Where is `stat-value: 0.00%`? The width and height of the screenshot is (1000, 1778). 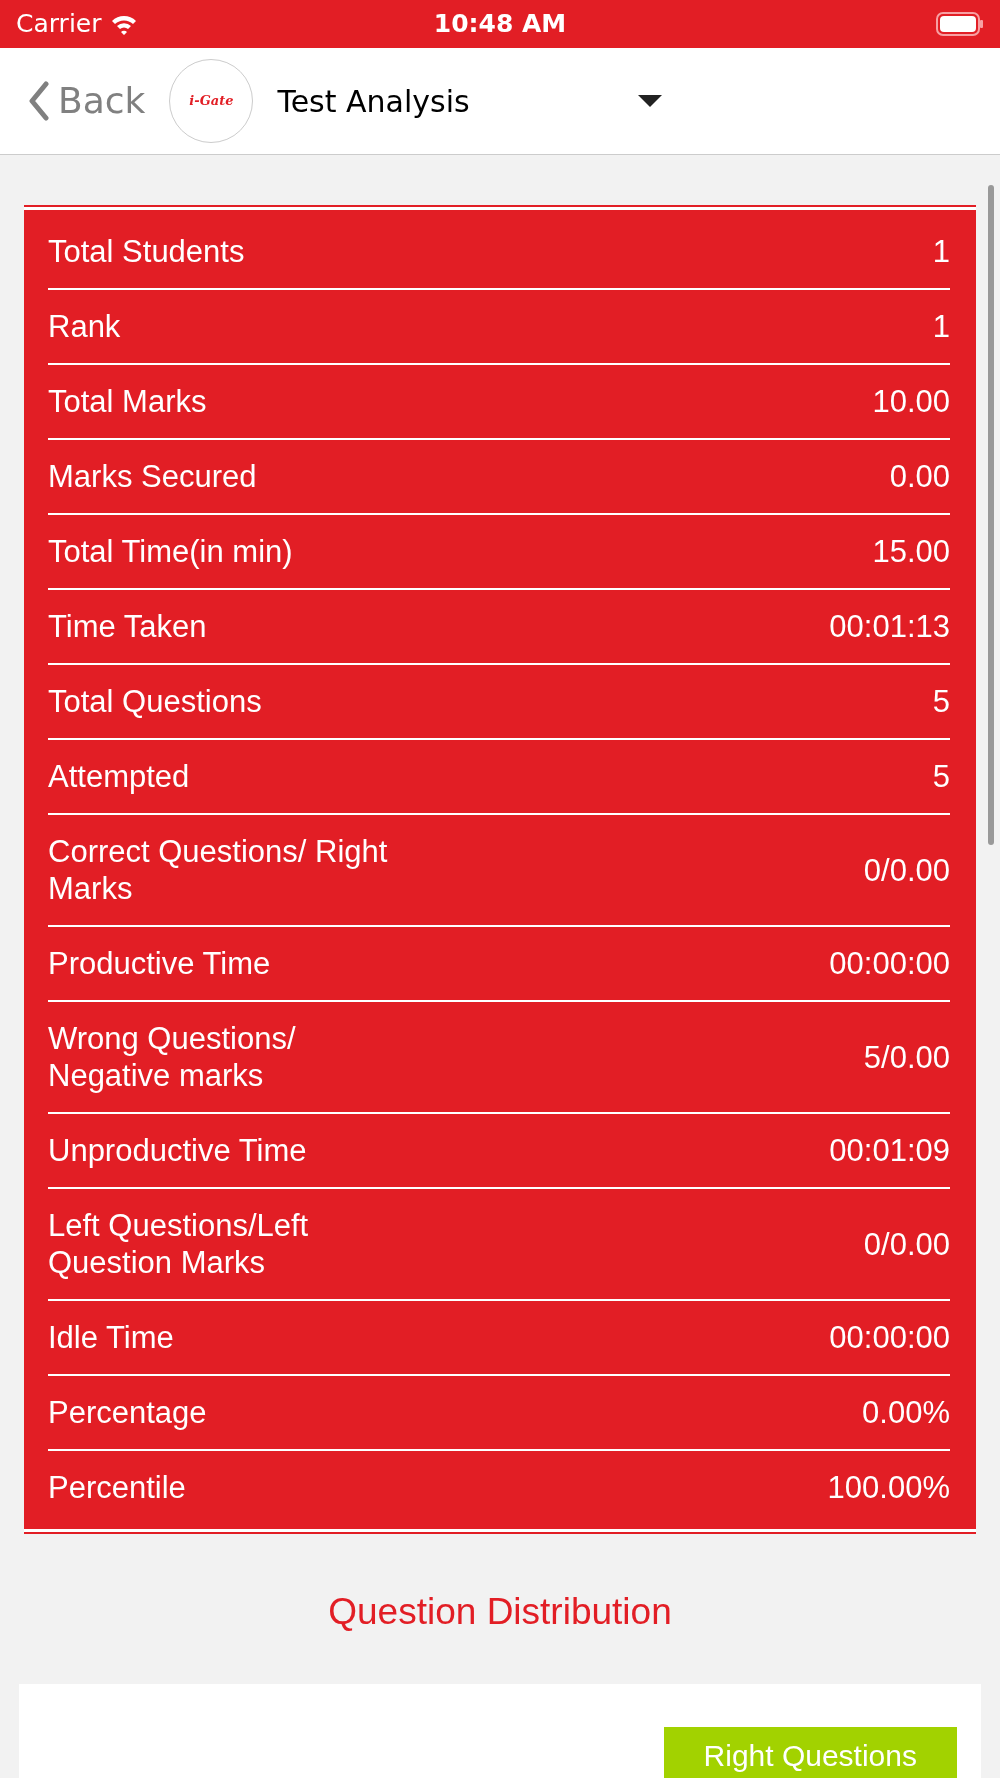 stat-value: 0.00% is located at coordinates (906, 1412).